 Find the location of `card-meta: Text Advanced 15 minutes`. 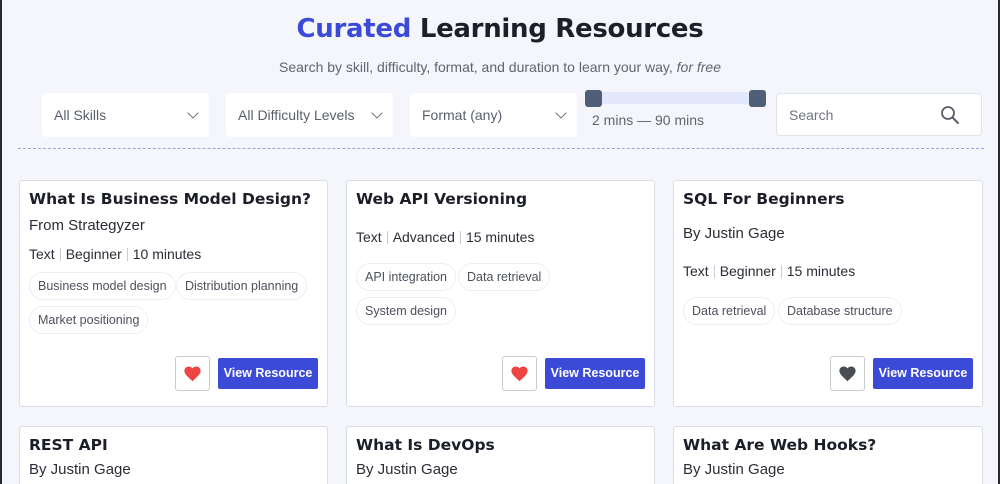

card-meta: Text Advanced 15 minutes is located at coordinates (445, 237).